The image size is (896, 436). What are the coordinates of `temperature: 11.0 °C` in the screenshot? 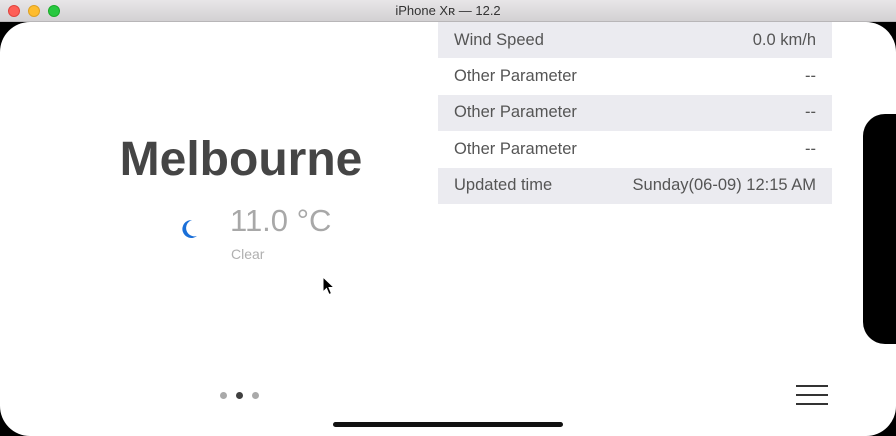 It's located at (281, 220).